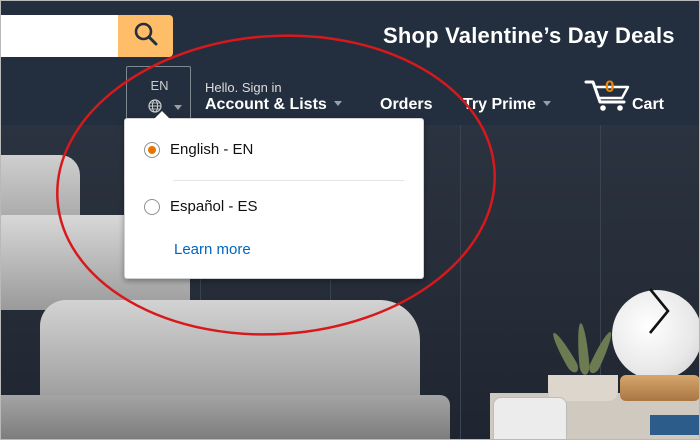 The image size is (700, 440). I want to click on radio-unselected-icon, so click(152, 206).